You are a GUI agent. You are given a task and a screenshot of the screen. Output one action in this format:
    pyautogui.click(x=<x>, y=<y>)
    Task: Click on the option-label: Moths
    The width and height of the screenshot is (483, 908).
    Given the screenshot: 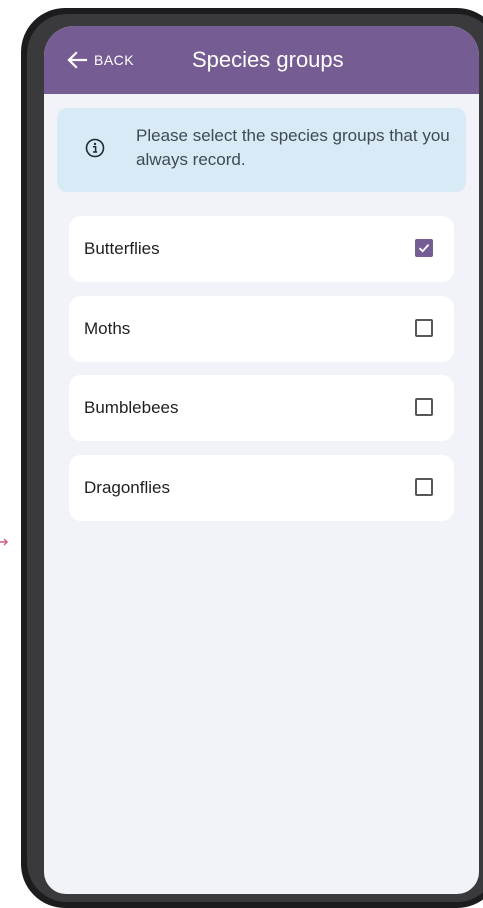 What is the action you would take?
    pyautogui.click(x=107, y=328)
    